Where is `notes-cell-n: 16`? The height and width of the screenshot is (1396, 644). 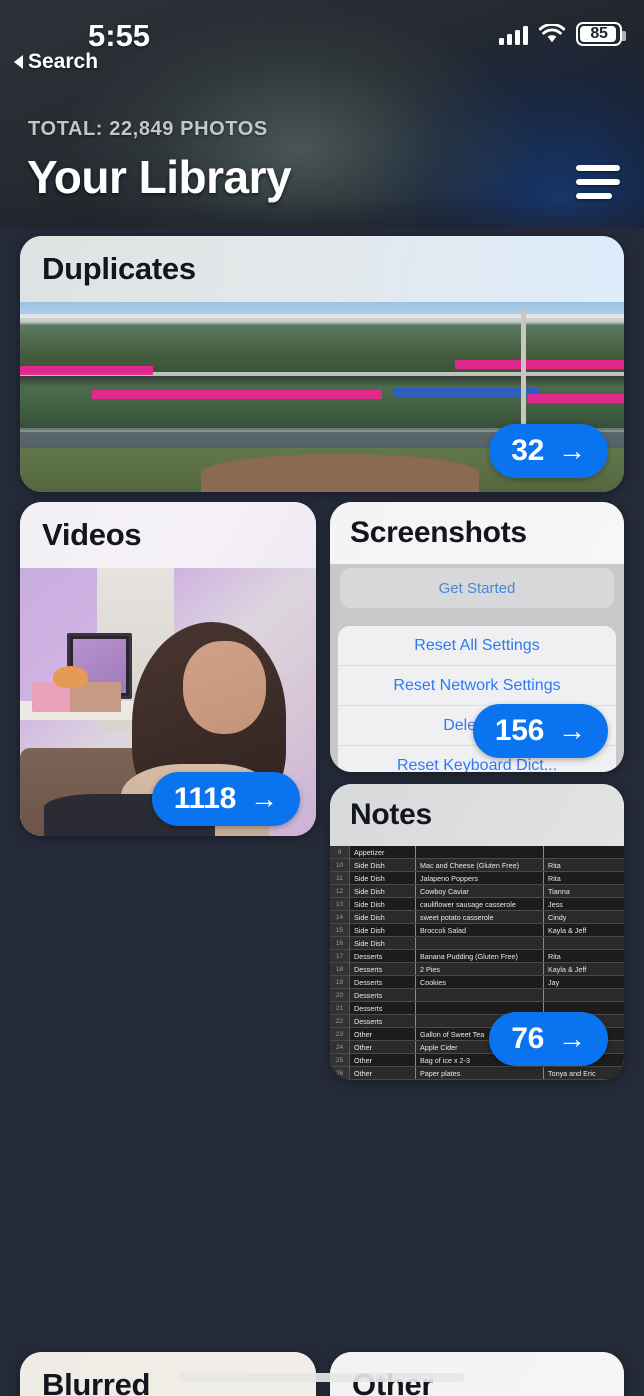
notes-cell-n: 16 is located at coordinates (340, 943).